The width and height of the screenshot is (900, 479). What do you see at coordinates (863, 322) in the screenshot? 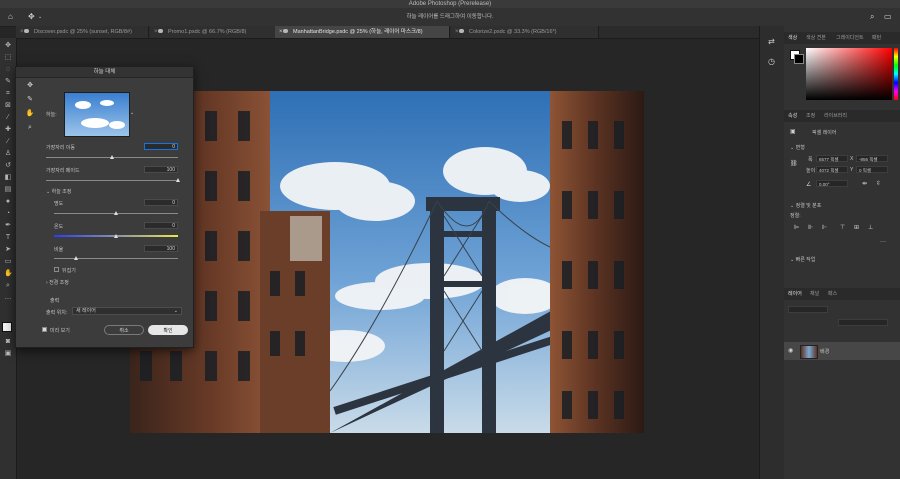
I see `blend-mode-select` at bounding box center [863, 322].